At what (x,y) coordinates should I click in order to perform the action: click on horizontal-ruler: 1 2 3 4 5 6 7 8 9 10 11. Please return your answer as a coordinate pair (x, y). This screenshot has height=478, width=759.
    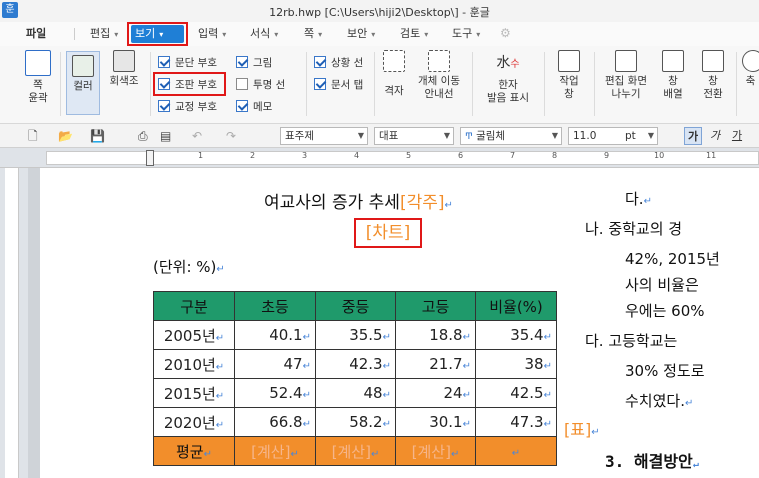
    Looking at the image, I should click on (379, 158).